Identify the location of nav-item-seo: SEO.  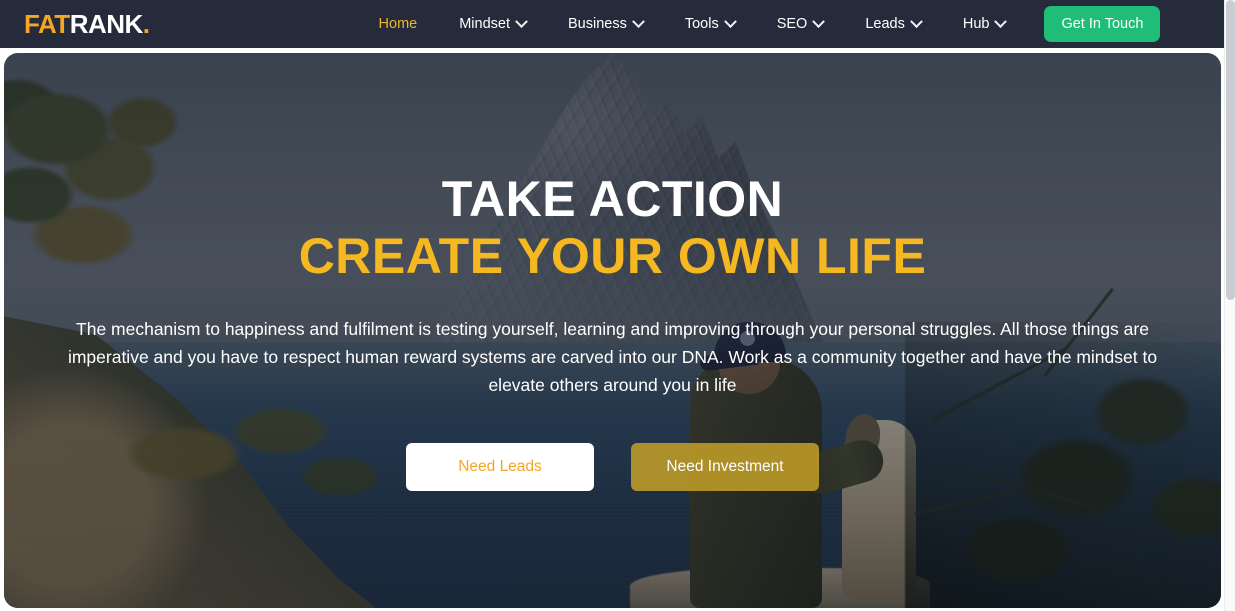
(800, 24).